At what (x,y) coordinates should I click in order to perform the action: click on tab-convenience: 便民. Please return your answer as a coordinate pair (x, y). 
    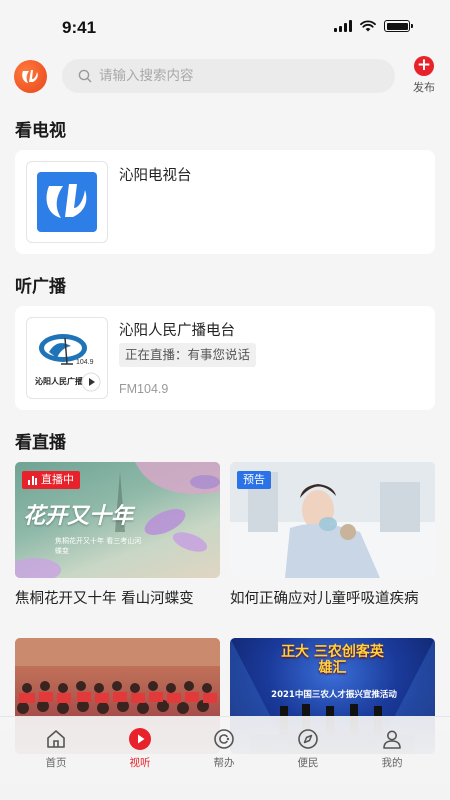
    Looking at the image, I should click on (308, 748).